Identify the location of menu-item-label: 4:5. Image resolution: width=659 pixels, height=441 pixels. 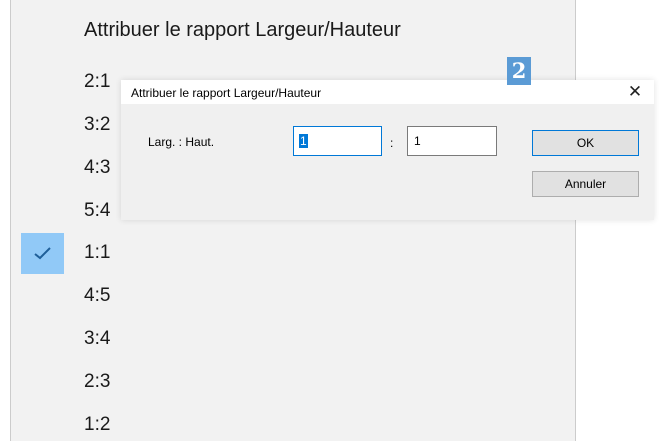
(97, 295).